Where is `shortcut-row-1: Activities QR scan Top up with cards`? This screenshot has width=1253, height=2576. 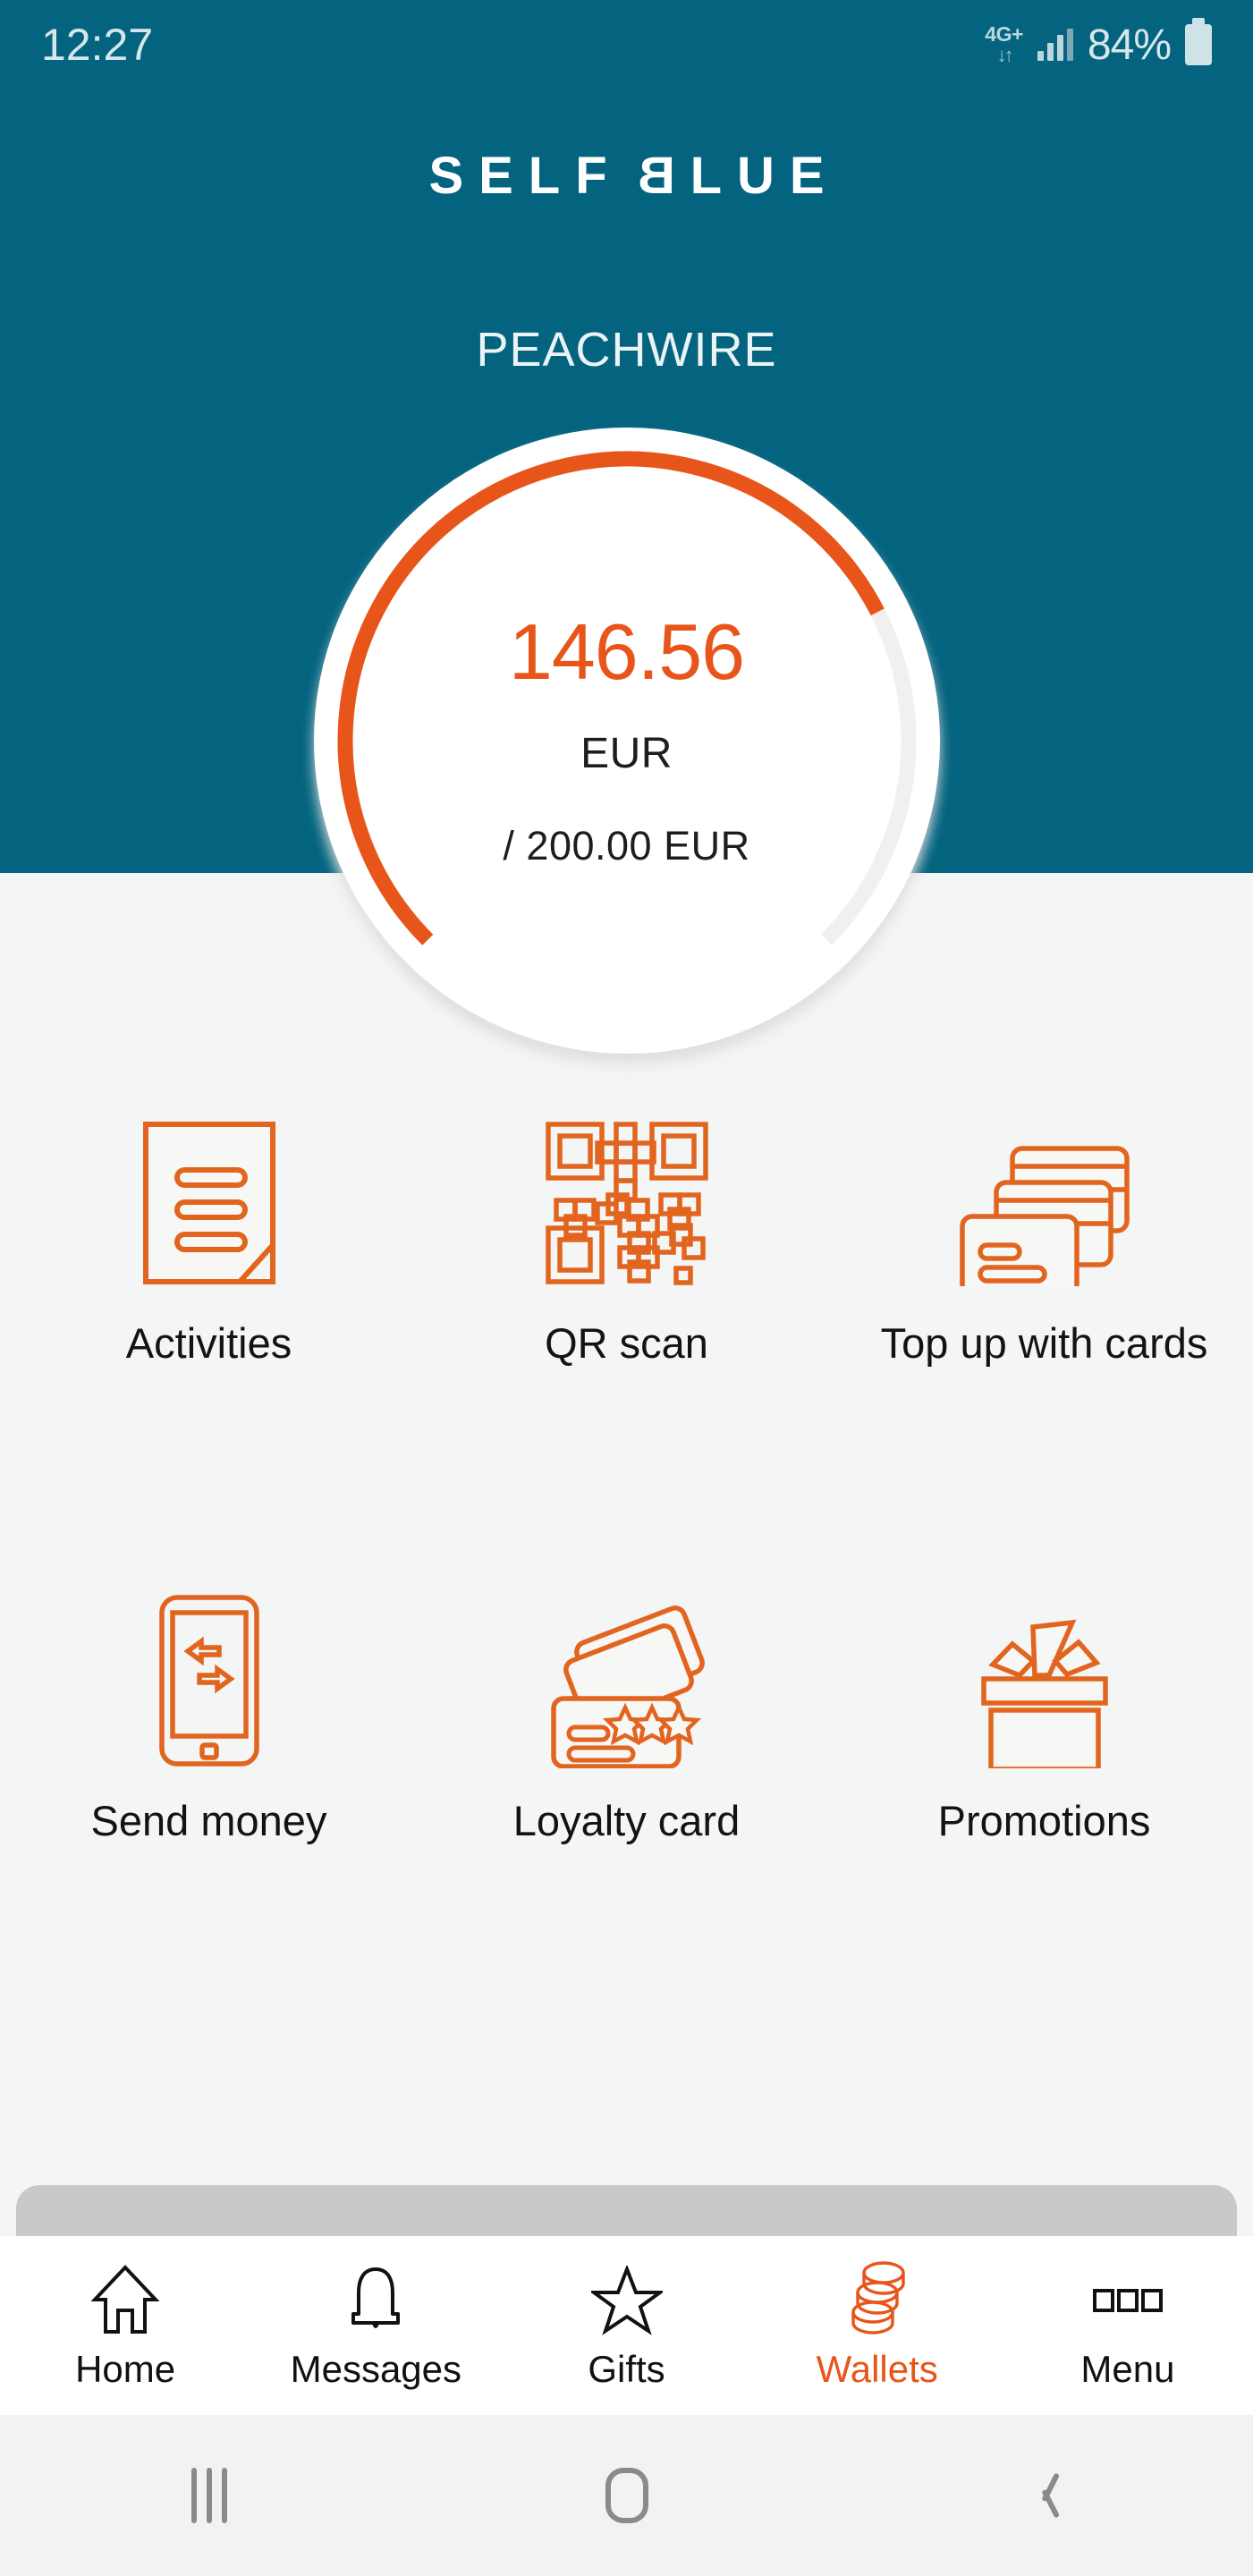
shortcut-row-1: Activities QR scan Top up with cards is located at coordinates (626, 1238).